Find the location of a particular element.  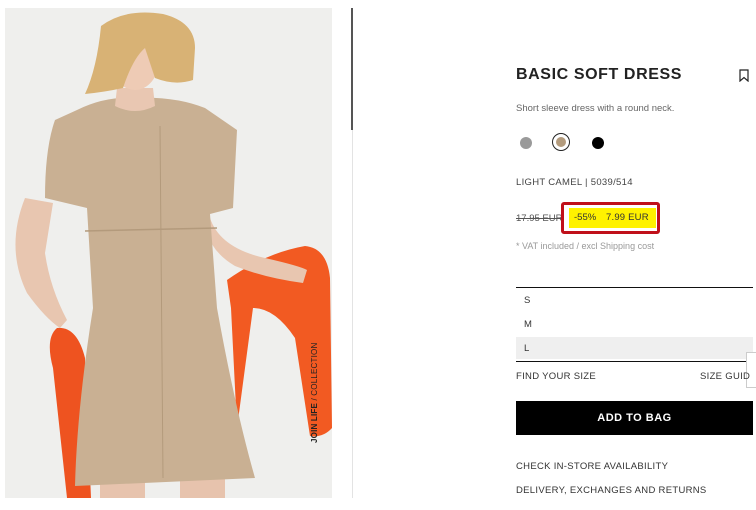

sale-price: 7.99 EUR is located at coordinates (627, 217).